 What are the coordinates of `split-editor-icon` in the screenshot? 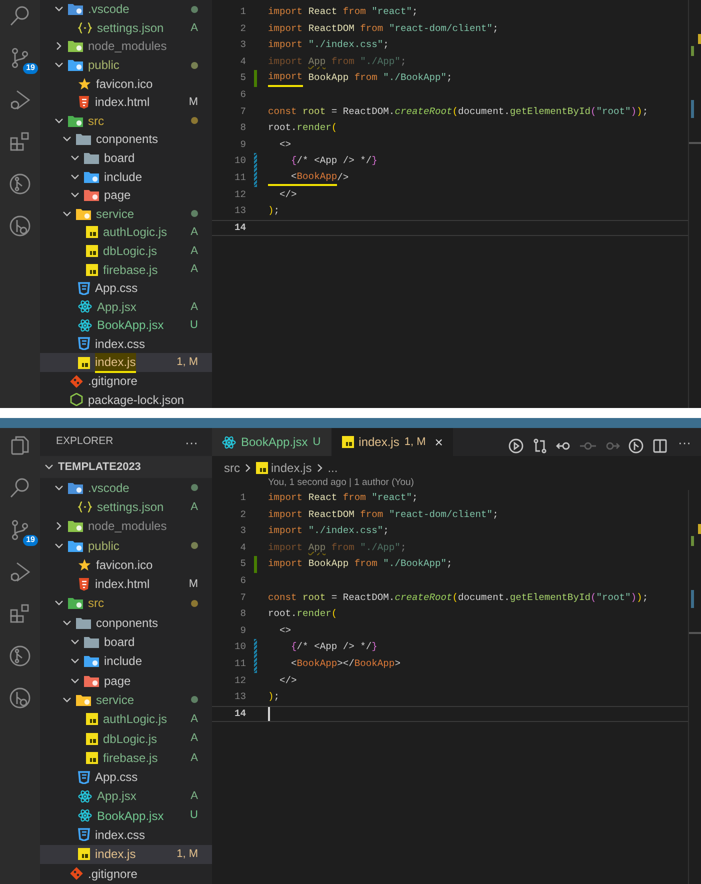 It's located at (660, 446).